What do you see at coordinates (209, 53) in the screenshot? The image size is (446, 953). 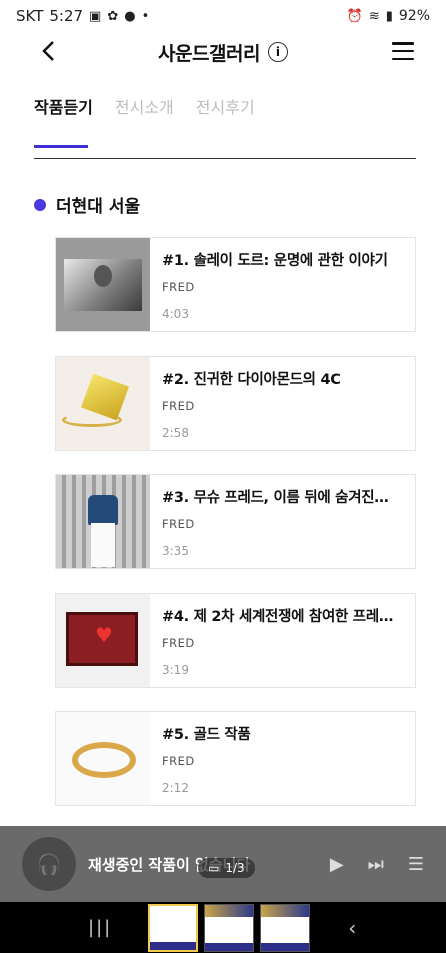 I see `page-title: 사운드갤러리` at bounding box center [209, 53].